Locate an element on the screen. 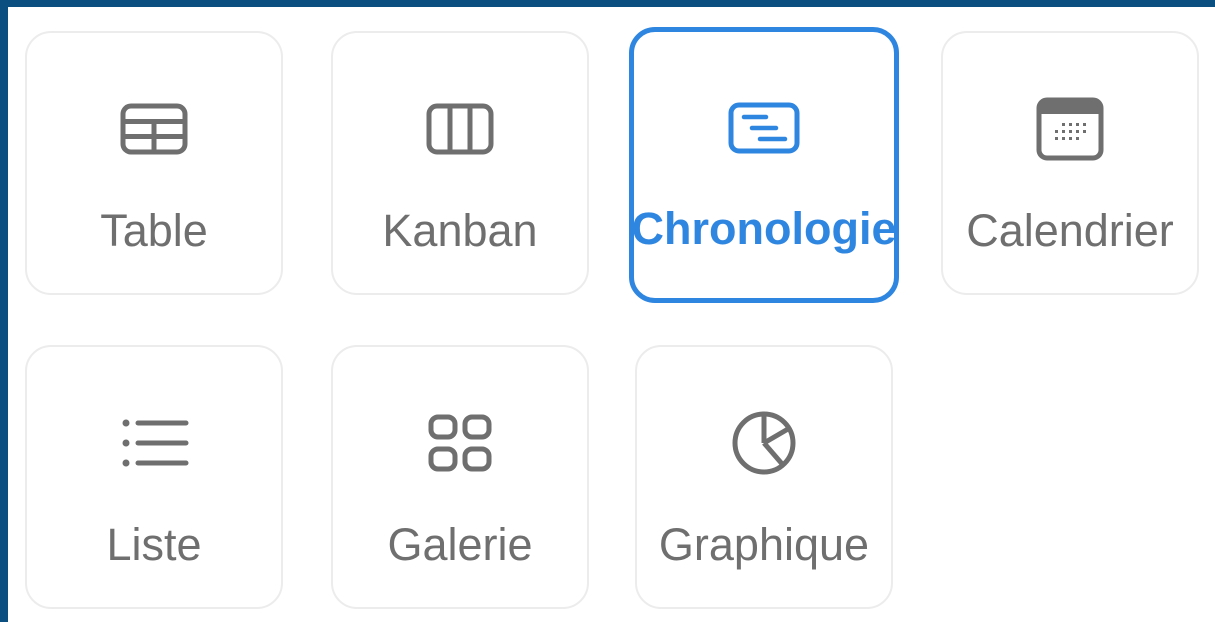 The image size is (1215, 622). gallery-icon is located at coordinates (460, 443).